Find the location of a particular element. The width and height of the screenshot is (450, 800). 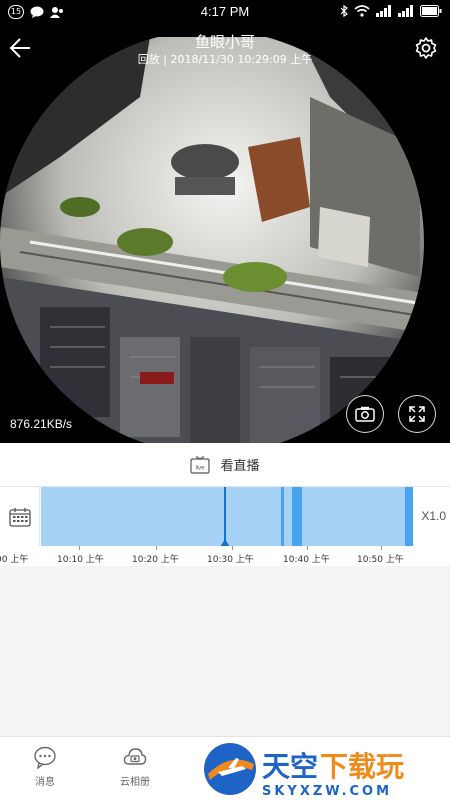

recording-track is located at coordinates (227, 517).